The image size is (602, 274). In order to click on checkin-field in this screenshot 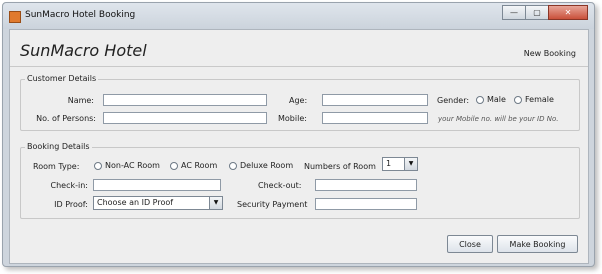, I will do `click(157, 185)`.